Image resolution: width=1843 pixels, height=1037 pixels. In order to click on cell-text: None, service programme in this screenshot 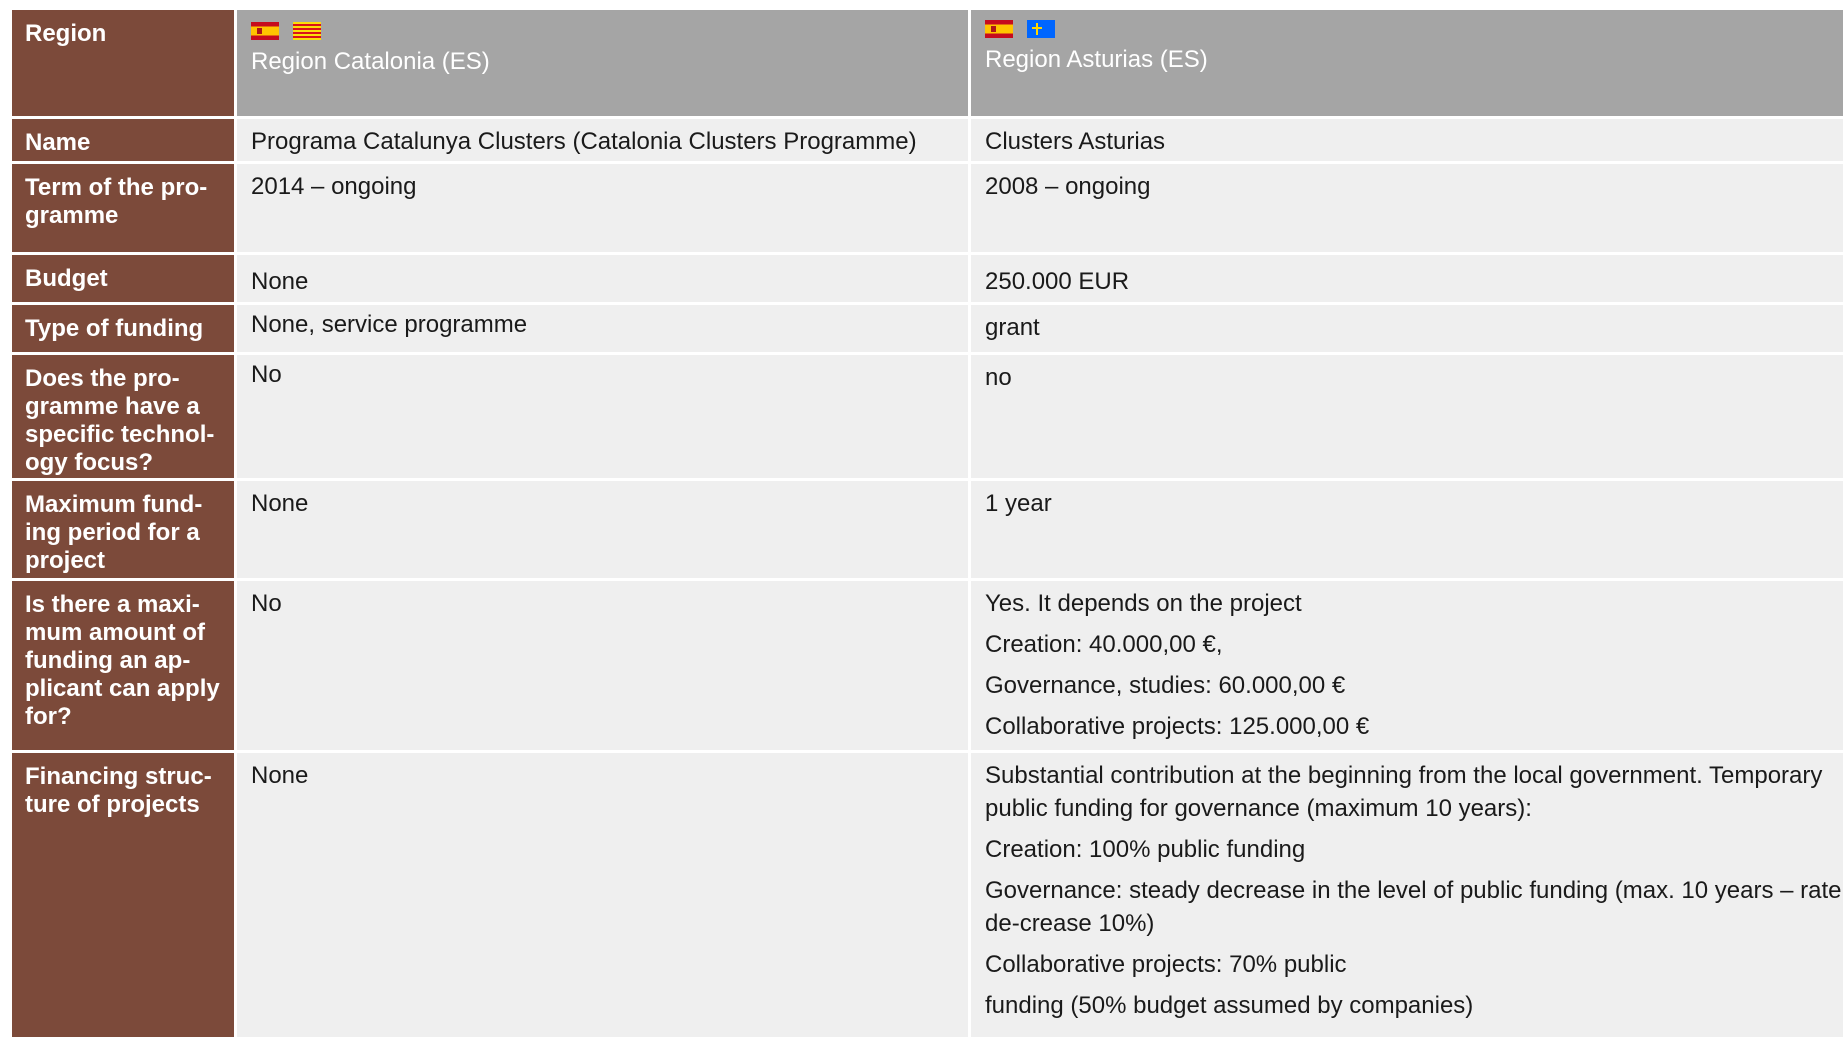, I will do `click(389, 324)`.